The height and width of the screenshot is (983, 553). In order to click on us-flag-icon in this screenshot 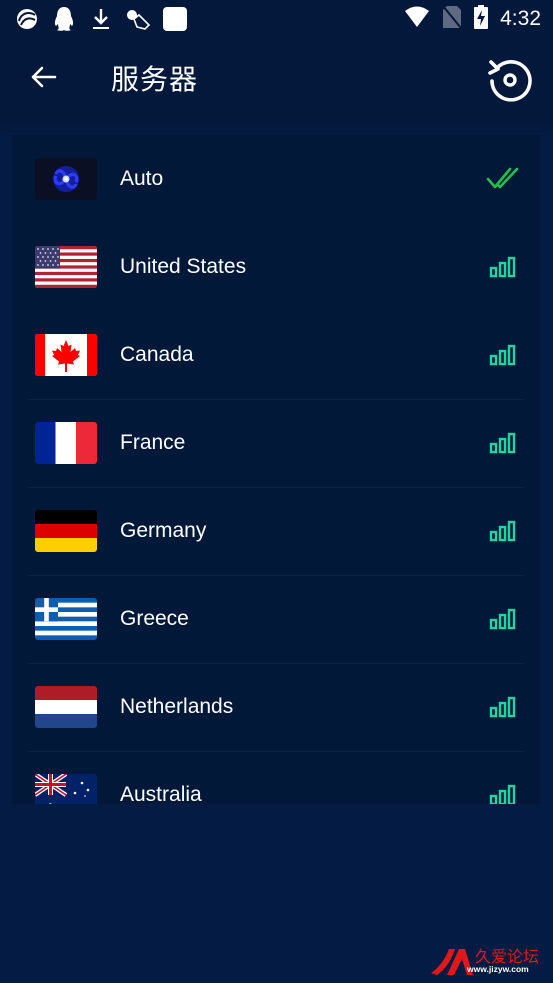, I will do `click(66, 267)`.